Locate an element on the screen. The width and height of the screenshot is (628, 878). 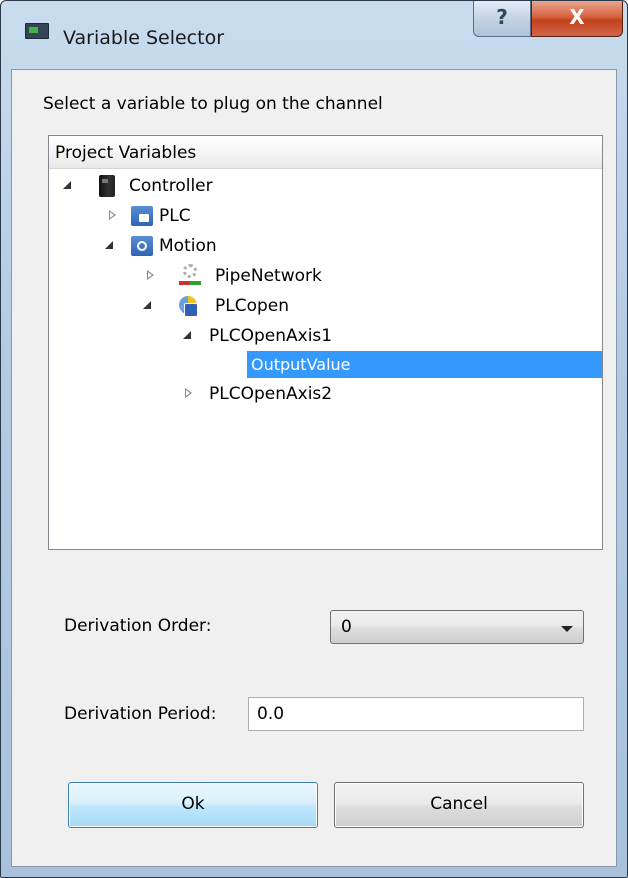
tree-item-label: PLCOpenAxis1 is located at coordinates (271, 336).